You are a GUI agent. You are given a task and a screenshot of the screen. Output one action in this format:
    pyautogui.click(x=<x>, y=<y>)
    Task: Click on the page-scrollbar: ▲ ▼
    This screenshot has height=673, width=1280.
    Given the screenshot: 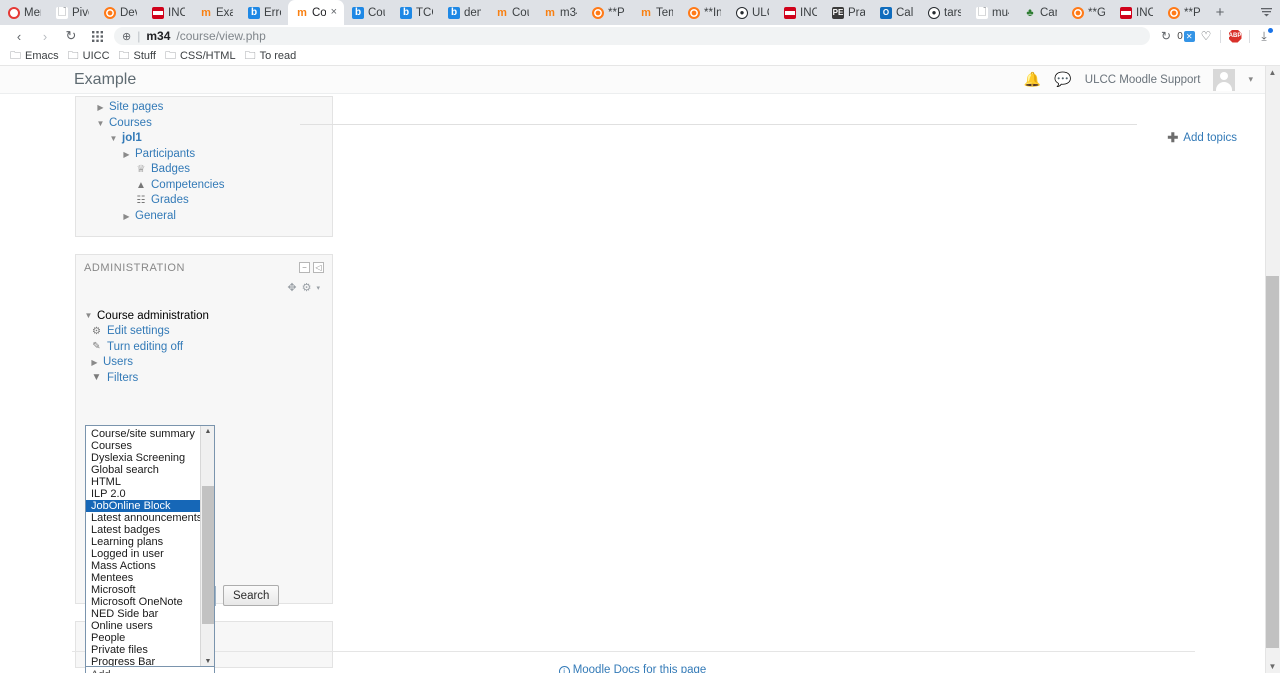 What is the action you would take?
    pyautogui.click(x=1272, y=369)
    